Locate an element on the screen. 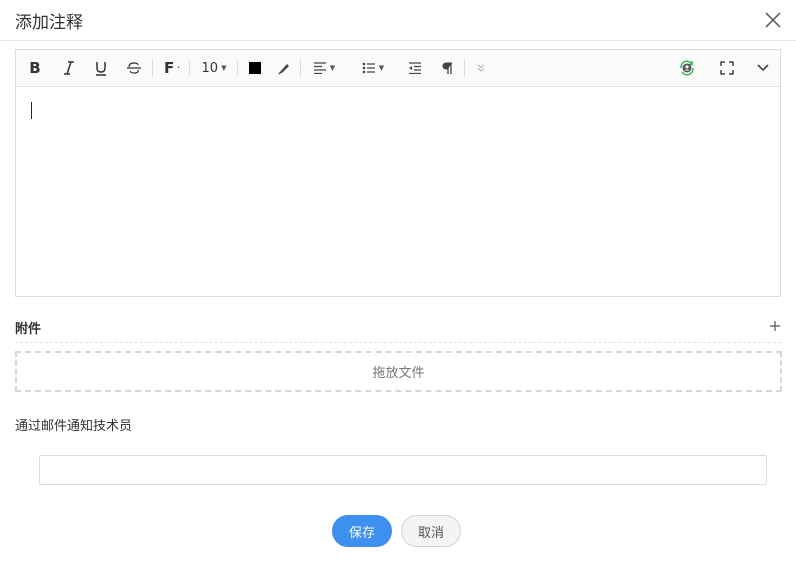 Image resolution: width=796 pixels, height=576 pixels. save-button: 保存 is located at coordinates (362, 531).